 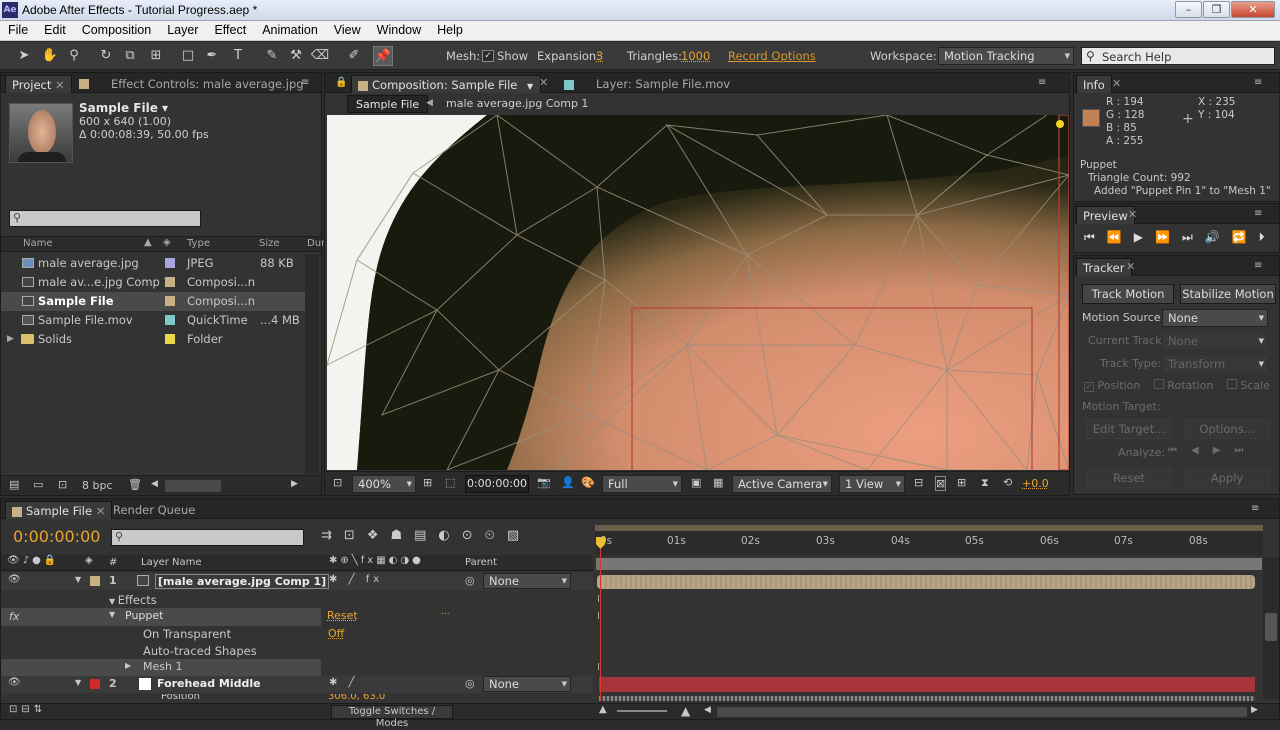 I want to click on transparency-grid-icon: ▦, so click(x=718, y=482).